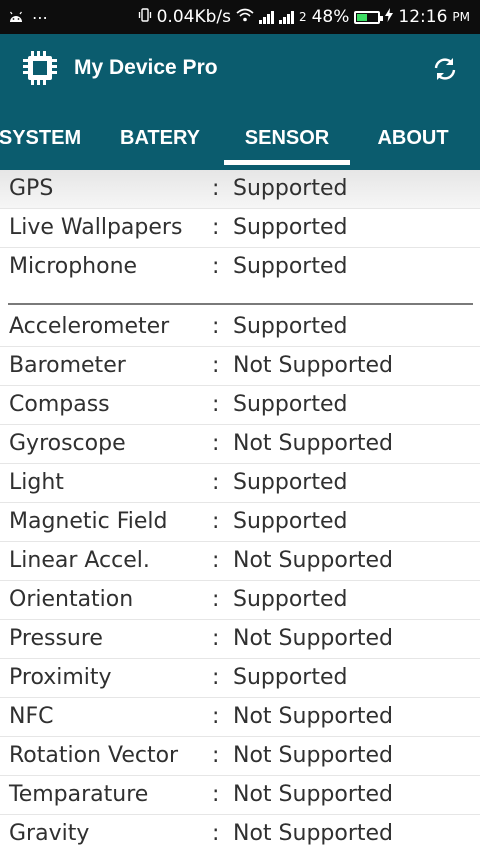 The height and width of the screenshot is (854, 480). What do you see at coordinates (31, 188) in the screenshot?
I see `sensor-name: GPS` at bounding box center [31, 188].